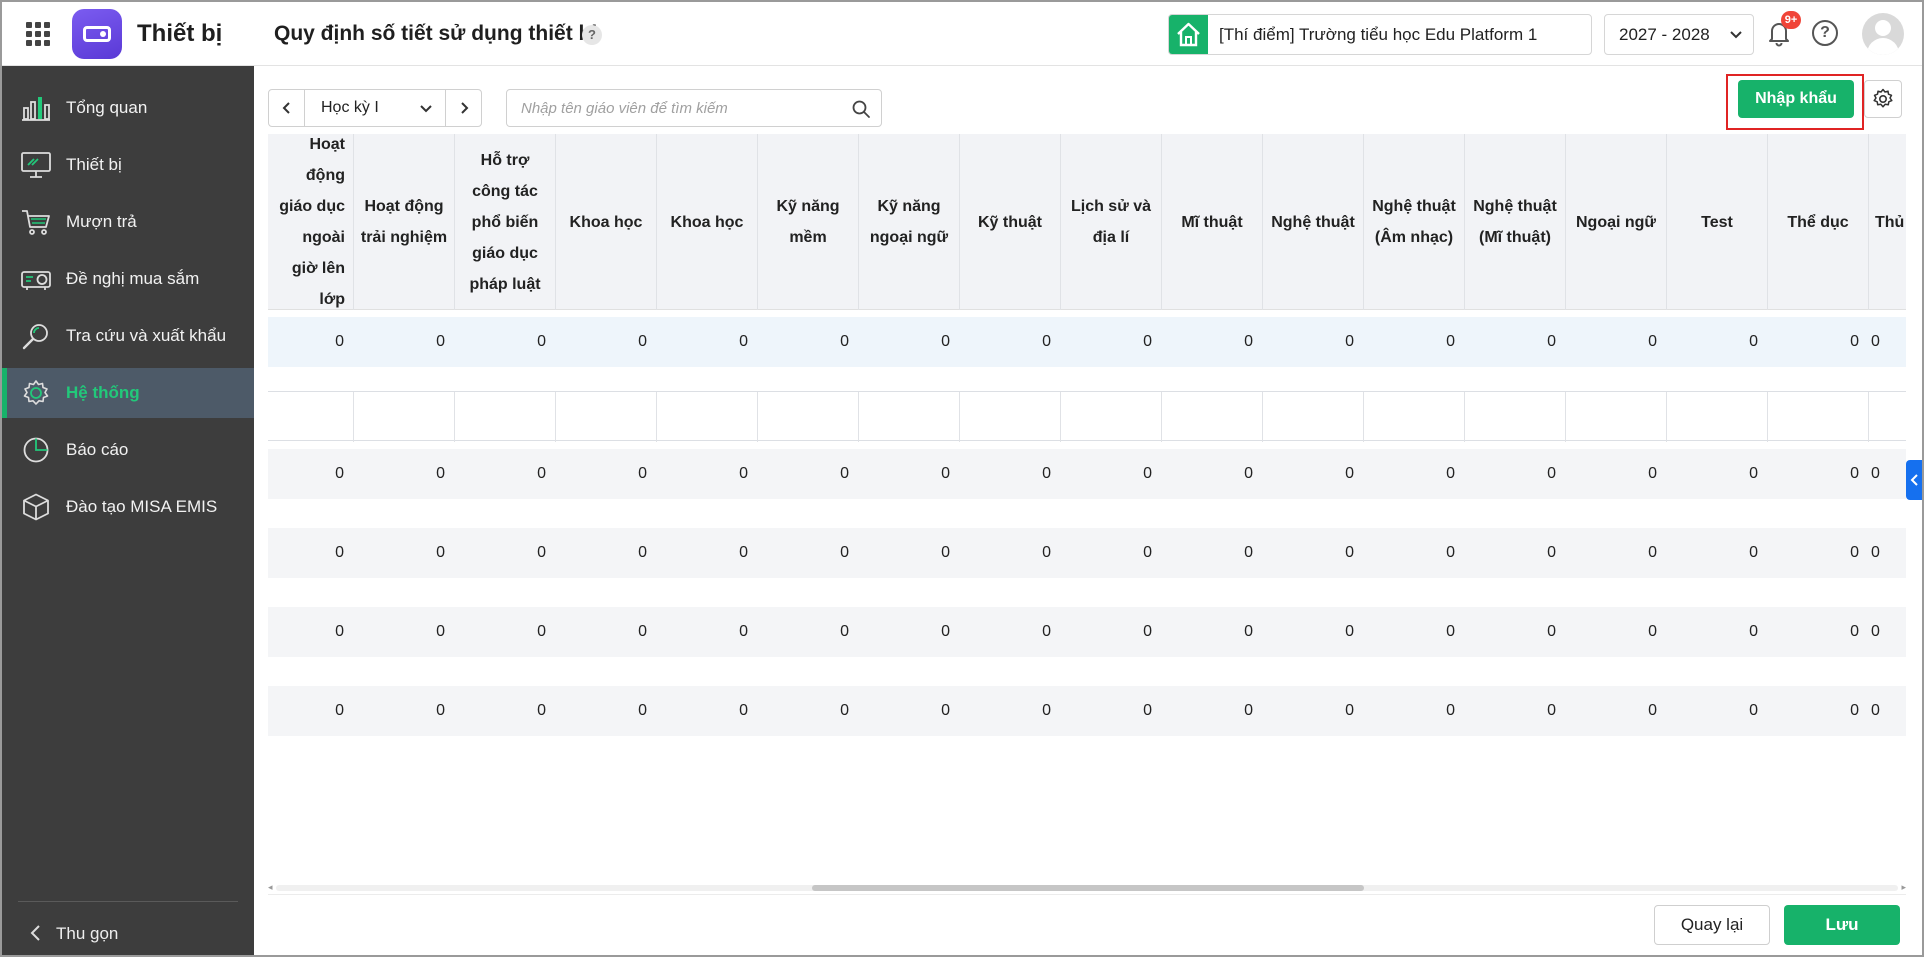 This screenshot has height=957, width=1924. What do you see at coordinates (128, 279) in the screenshot?
I see `sidebar-item-de-nghi-mua-sam: Đề nghị mua sắm` at bounding box center [128, 279].